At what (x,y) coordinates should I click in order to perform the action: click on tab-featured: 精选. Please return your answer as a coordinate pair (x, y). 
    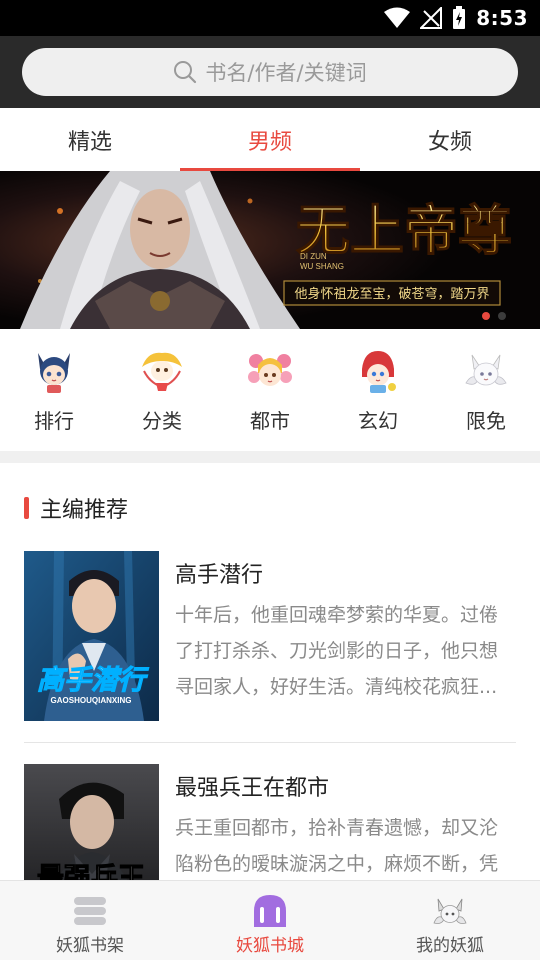
    Looking at the image, I should click on (90, 139).